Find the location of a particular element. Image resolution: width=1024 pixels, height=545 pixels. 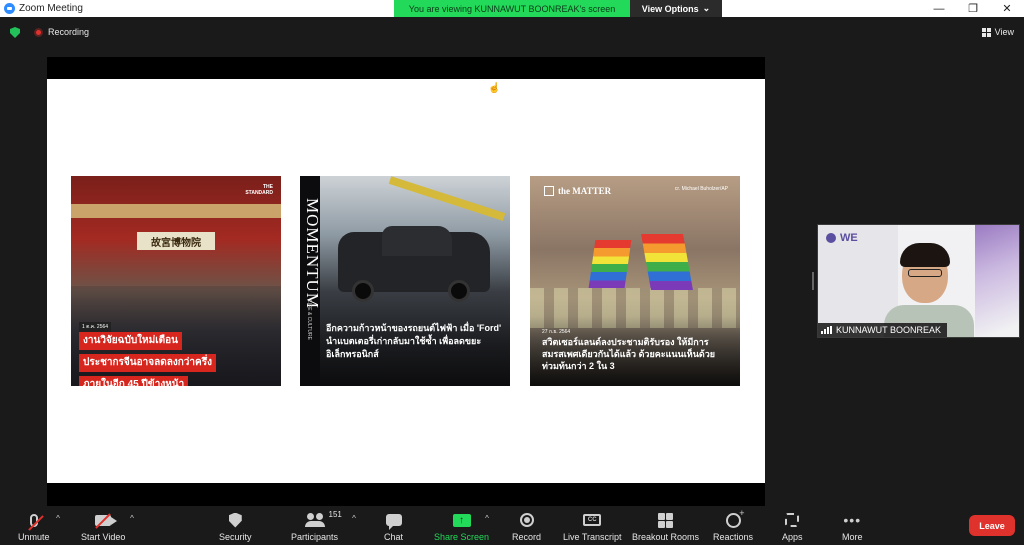

security-button: Security is located at coordinates (235, 526).